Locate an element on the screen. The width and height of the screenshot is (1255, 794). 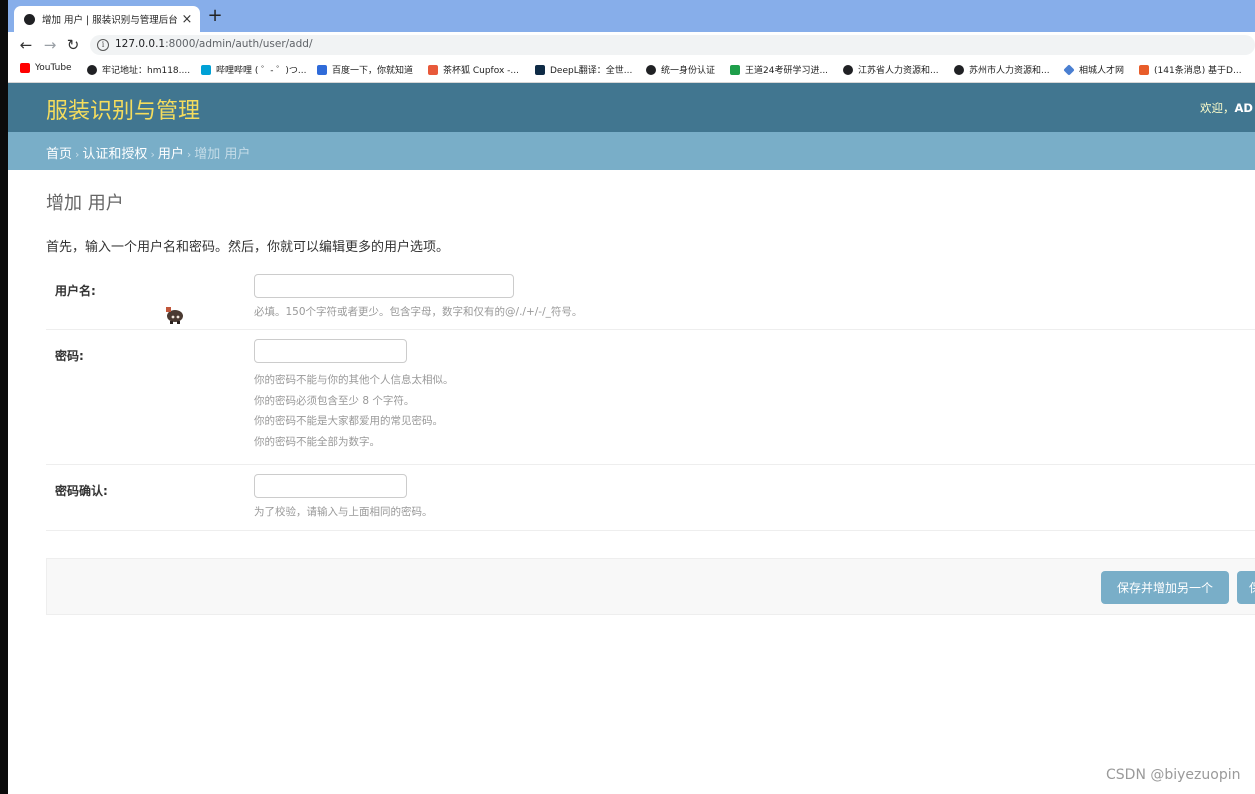
user-tools: 欢迎，AD is located at coordinates (1226, 108).